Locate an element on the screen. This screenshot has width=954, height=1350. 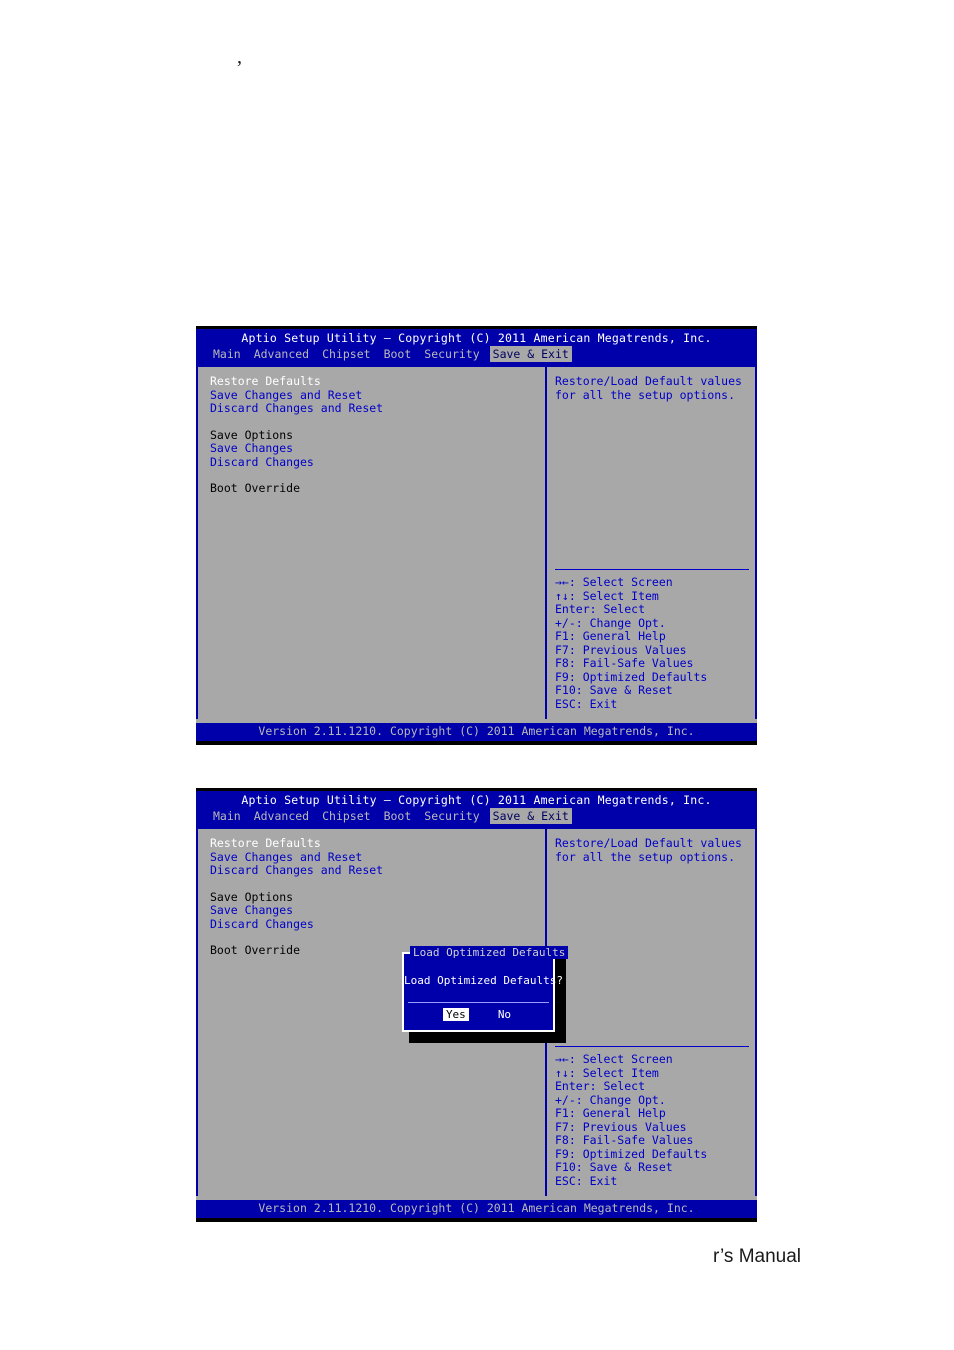
option-restore-defaults: Restore Defaults is located at coordinates (377, 381).